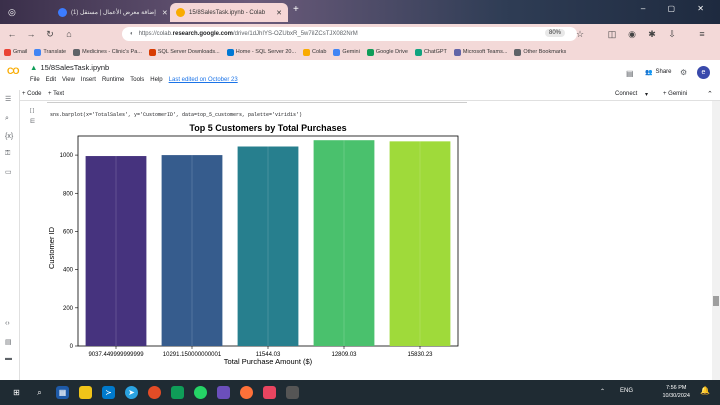  What do you see at coordinates (351, 52) in the screenshot?
I see `bookmark-label: Gemini` at bounding box center [351, 52].